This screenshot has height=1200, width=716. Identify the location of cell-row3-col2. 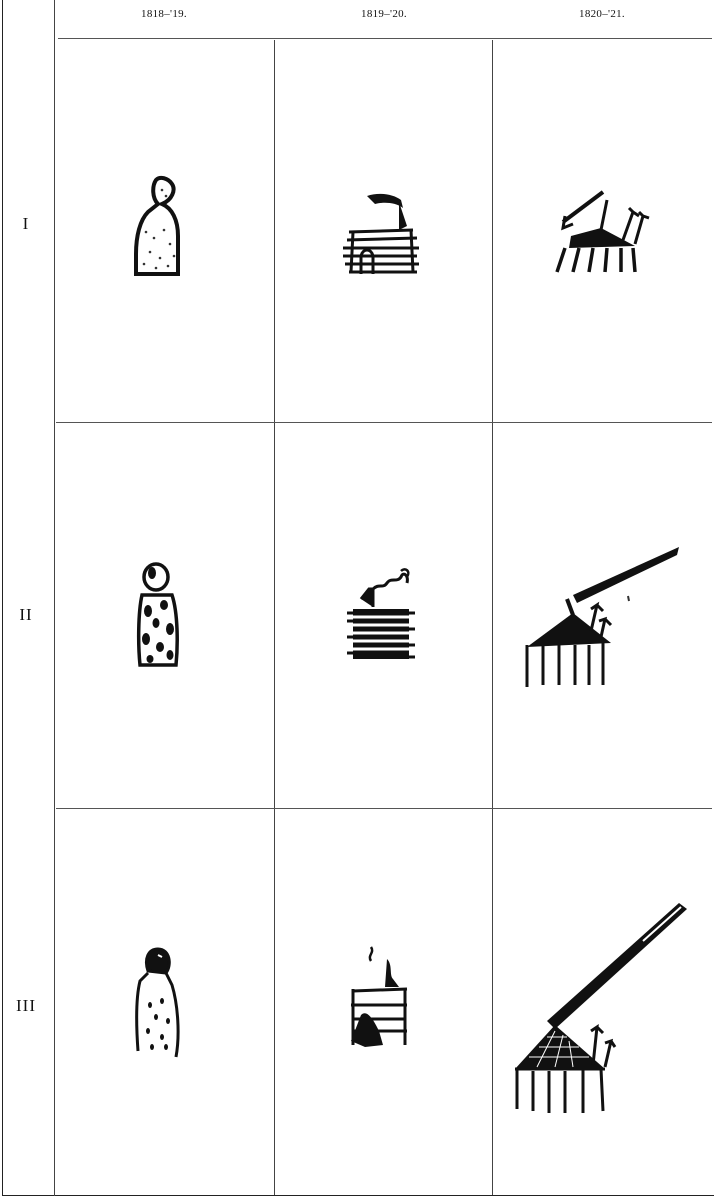
(383, 1002).